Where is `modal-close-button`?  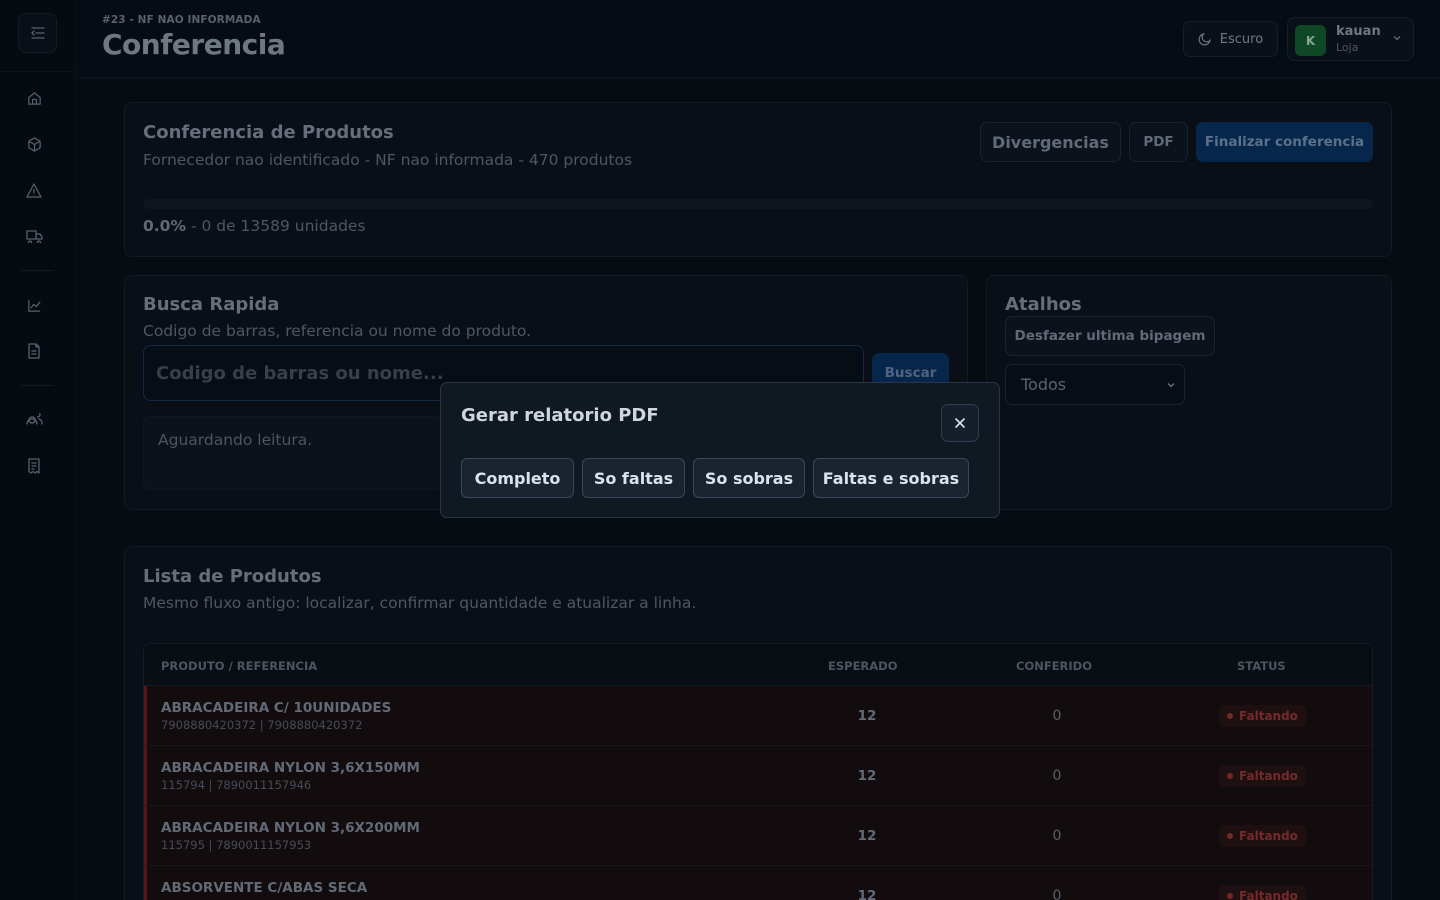
modal-close-button is located at coordinates (960, 423).